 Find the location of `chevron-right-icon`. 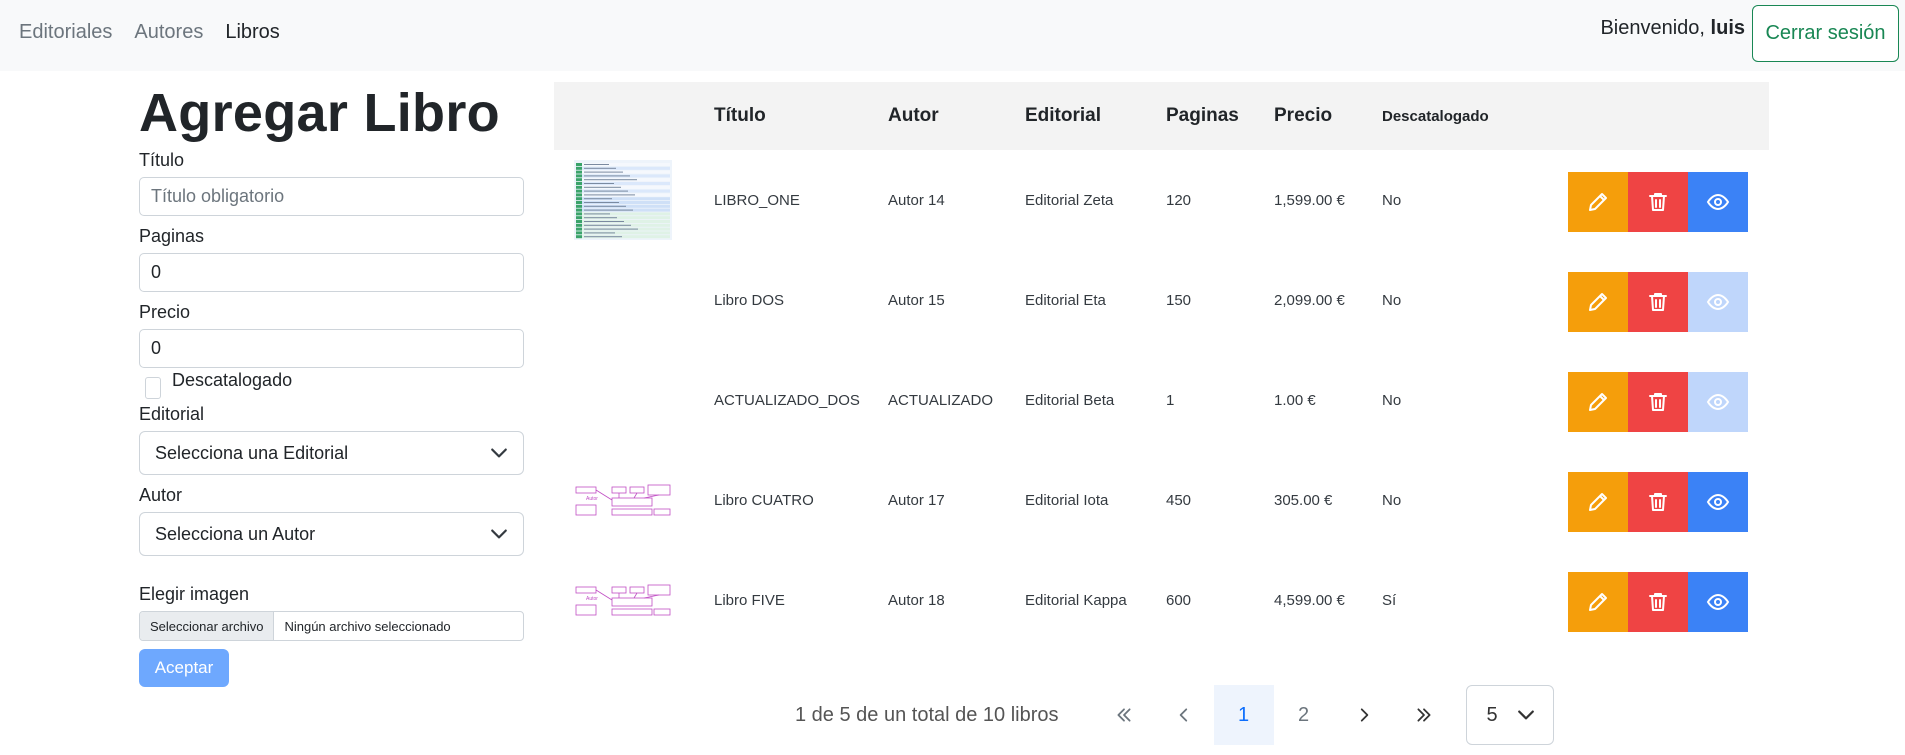

chevron-right-icon is located at coordinates (1364, 715).